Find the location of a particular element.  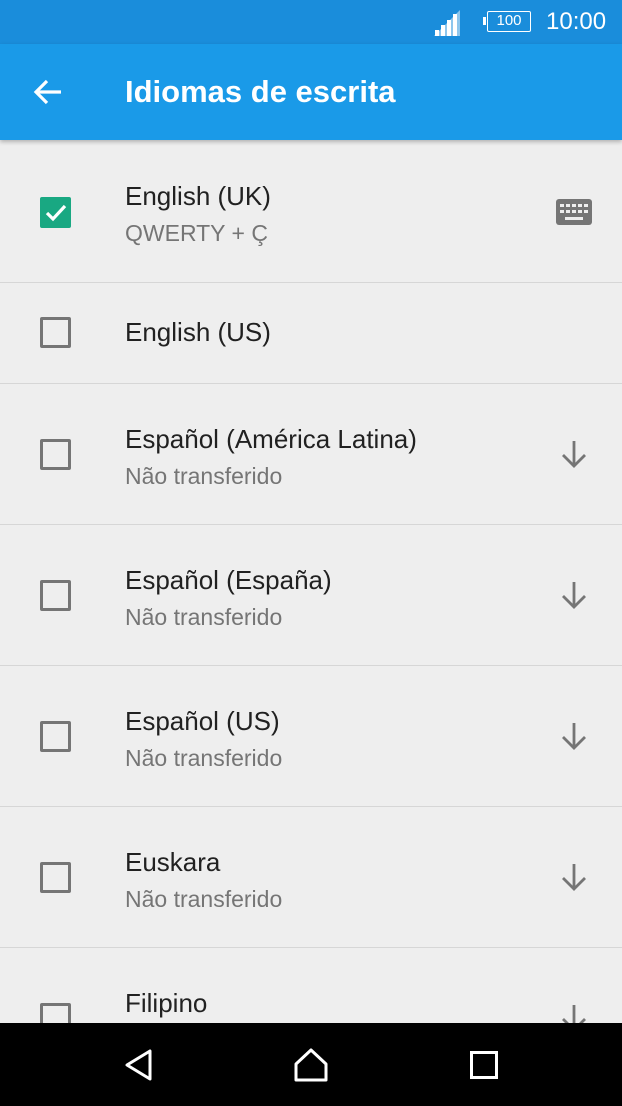

back-button is located at coordinates (48, 92).